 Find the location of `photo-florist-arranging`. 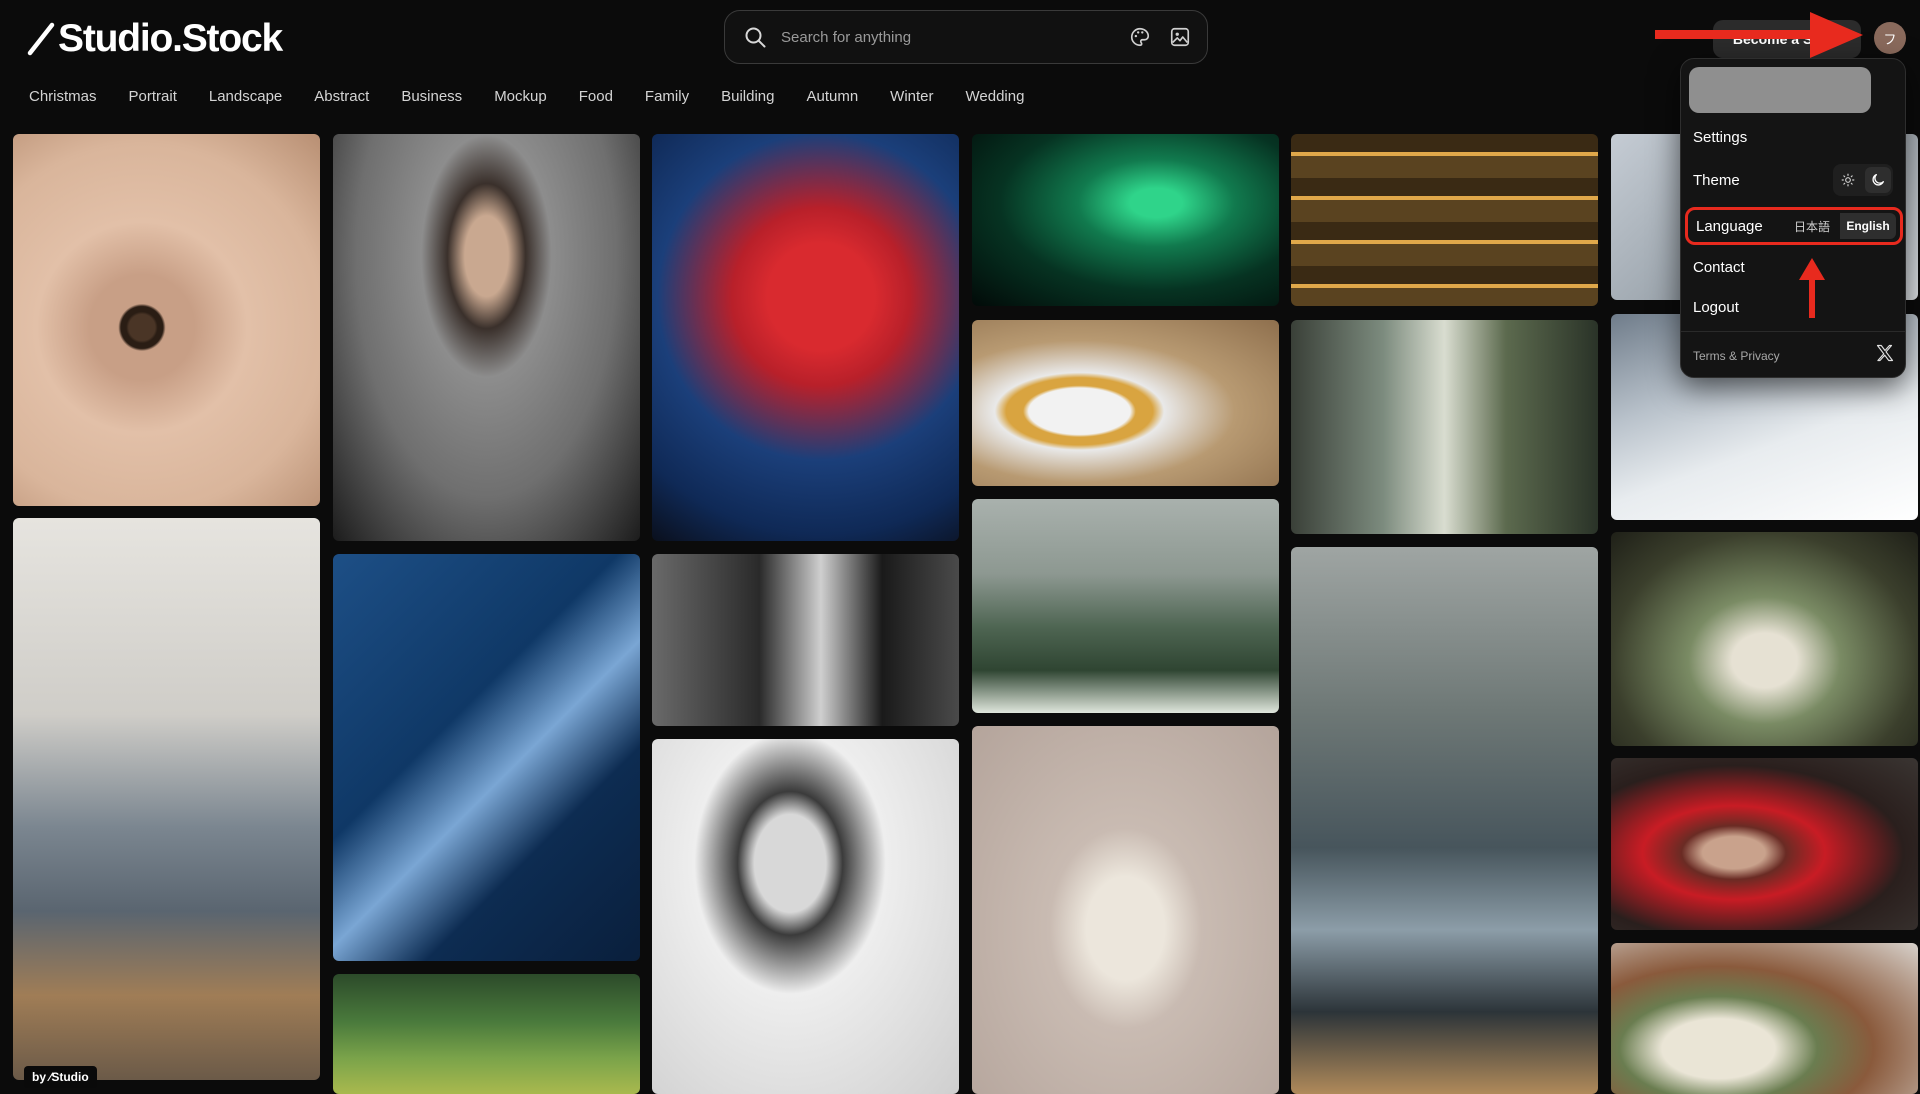

photo-florist-arranging is located at coordinates (1764, 639).